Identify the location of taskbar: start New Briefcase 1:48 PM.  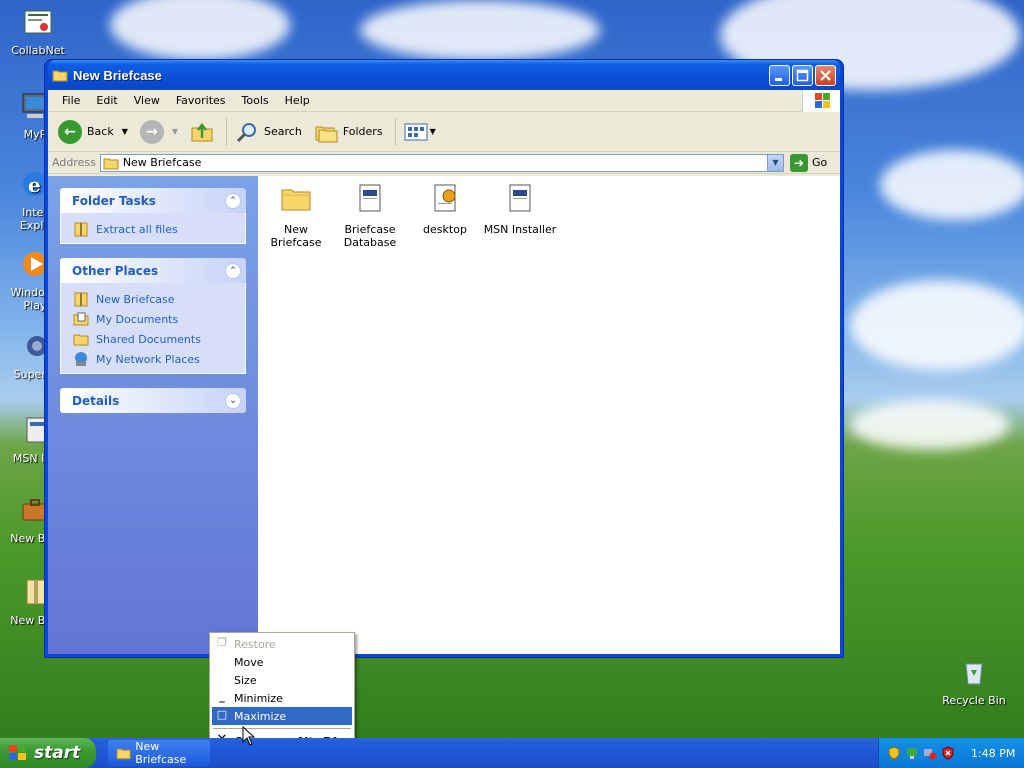
(512, 753).